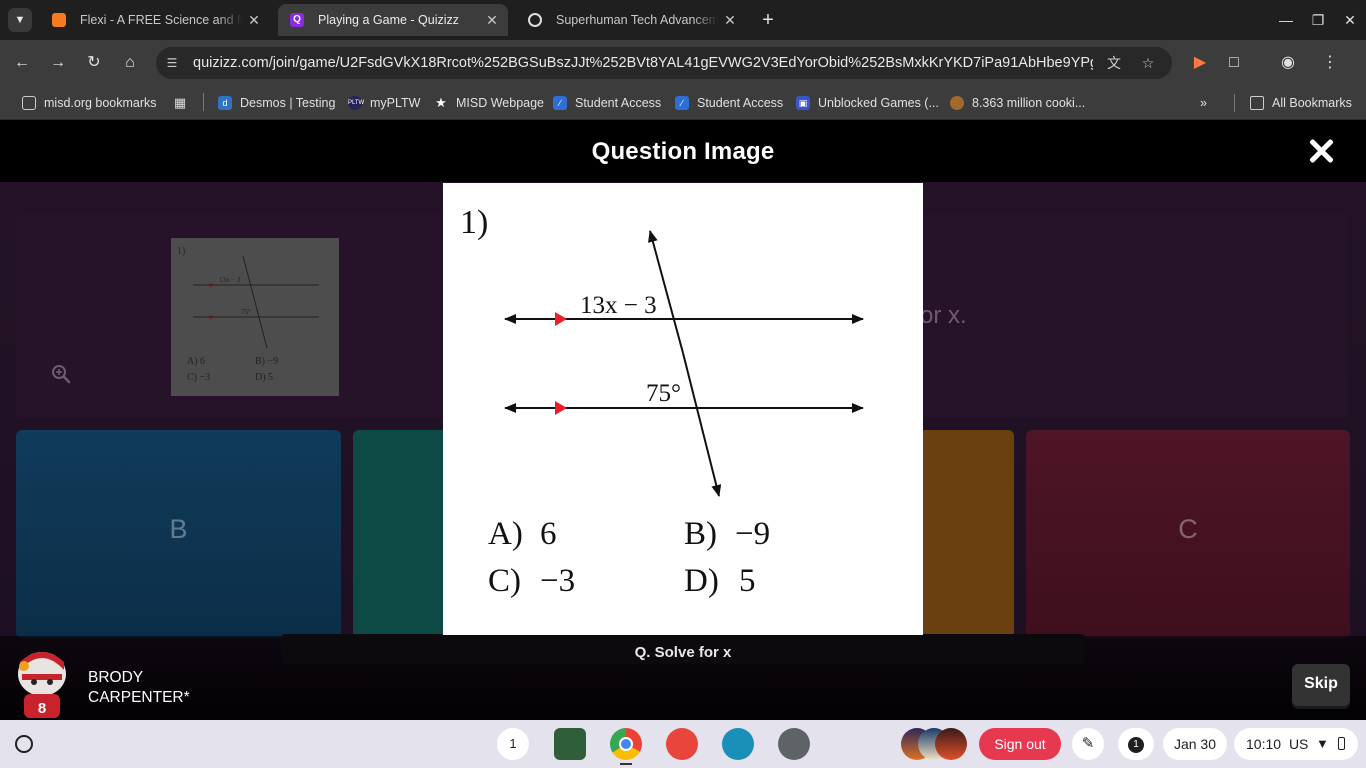  Describe the element at coordinates (557, 581) in the screenshot. I see `answer-c-value: −3` at that location.